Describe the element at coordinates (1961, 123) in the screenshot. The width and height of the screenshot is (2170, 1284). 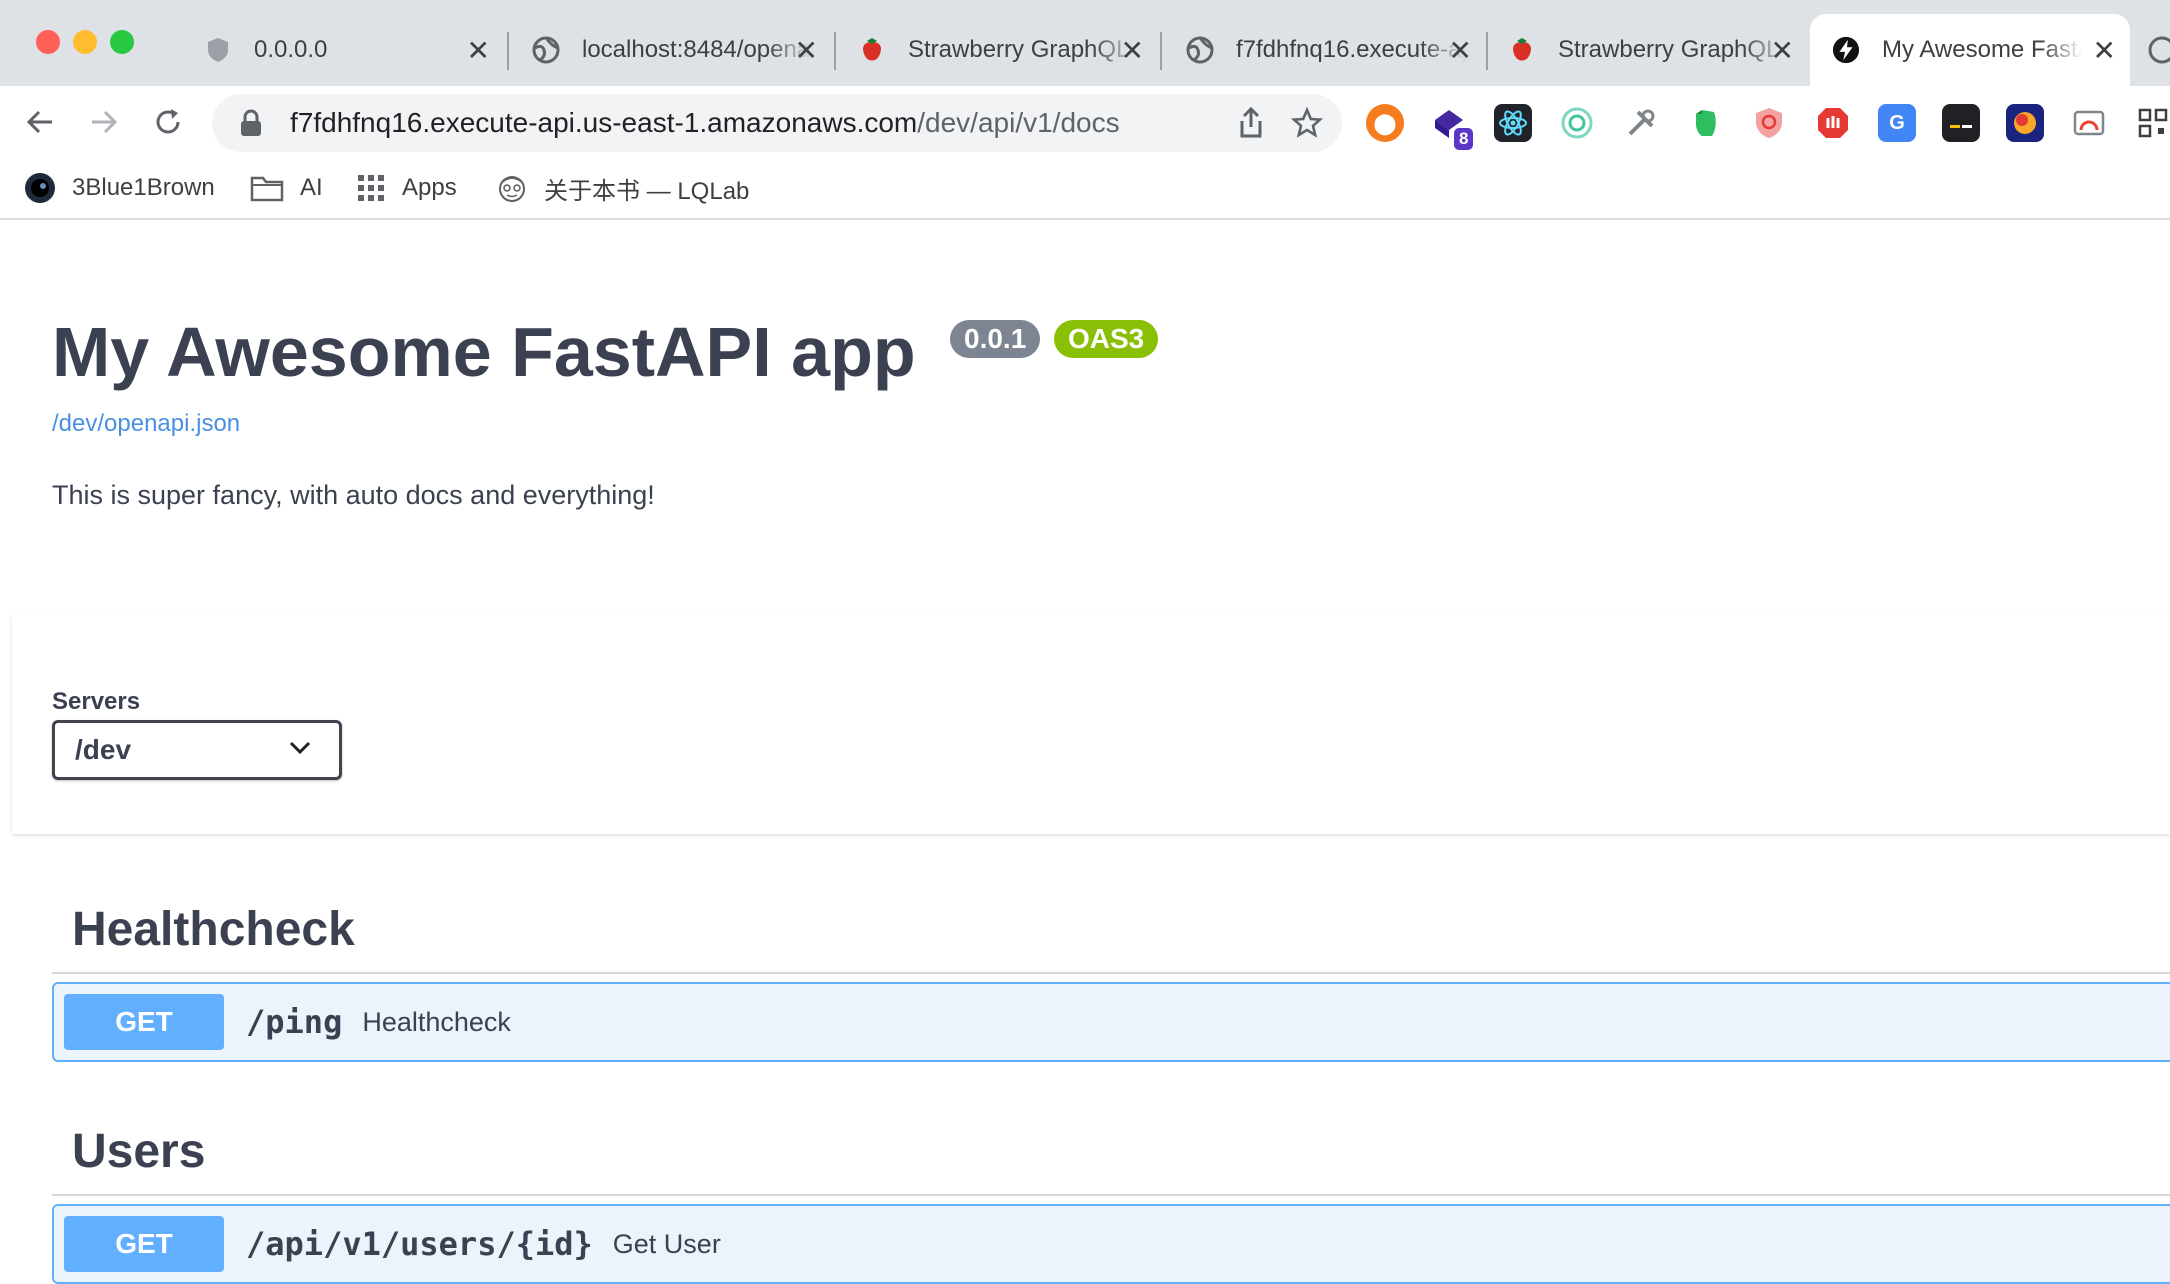
I see `extension-terminal-icon` at that location.